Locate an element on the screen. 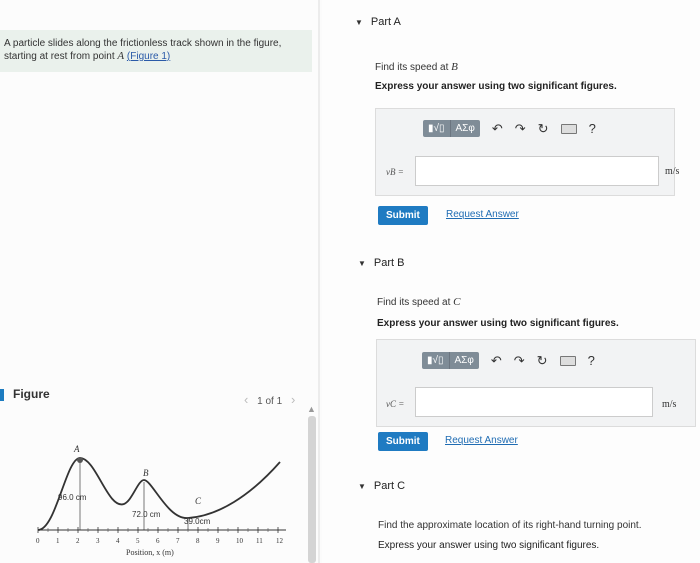 The width and height of the screenshot is (700, 563). label-b: B is located at coordinates (146, 473).